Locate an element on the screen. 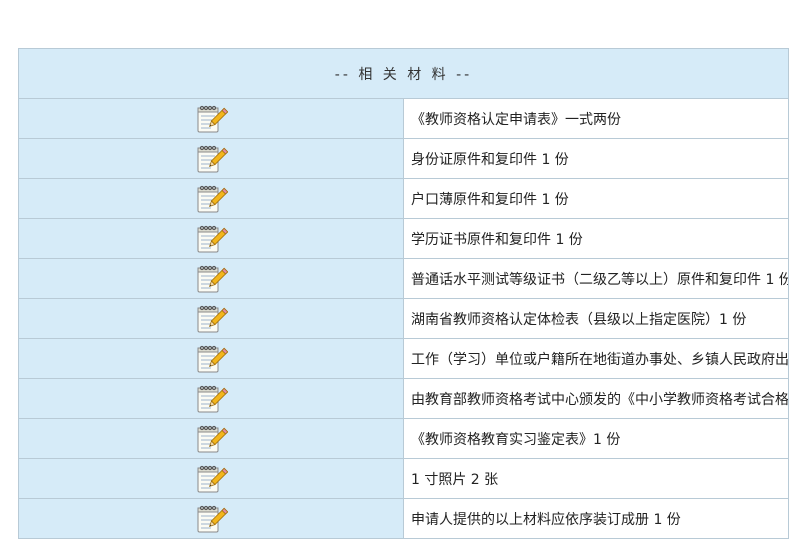 The height and width of the screenshot is (554, 800). table-row: 1 寸照片 2 张 is located at coordinates (403, 478).